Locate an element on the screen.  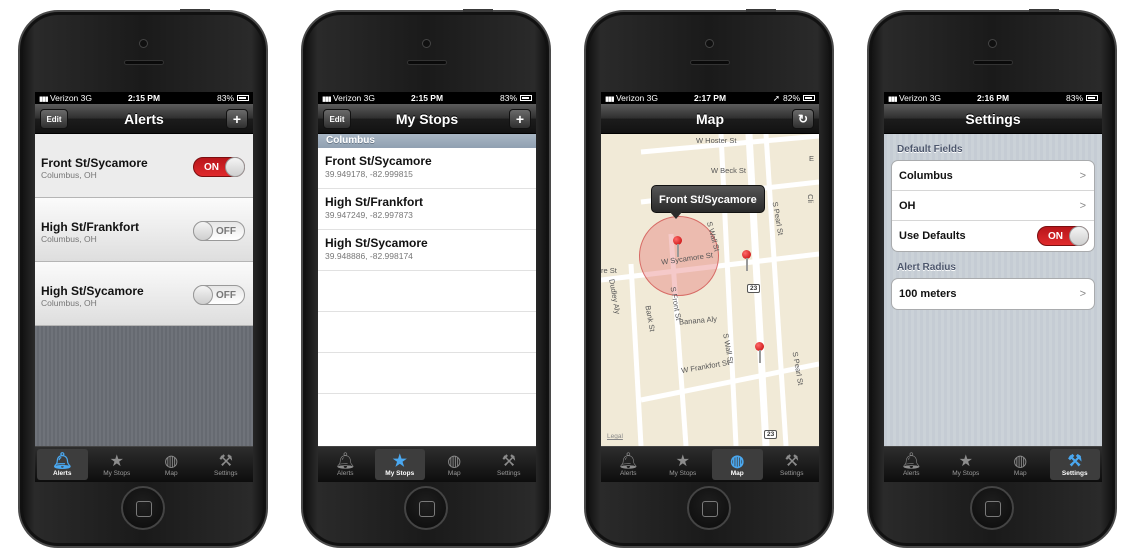
street-map is located at coordinates (710, 290).